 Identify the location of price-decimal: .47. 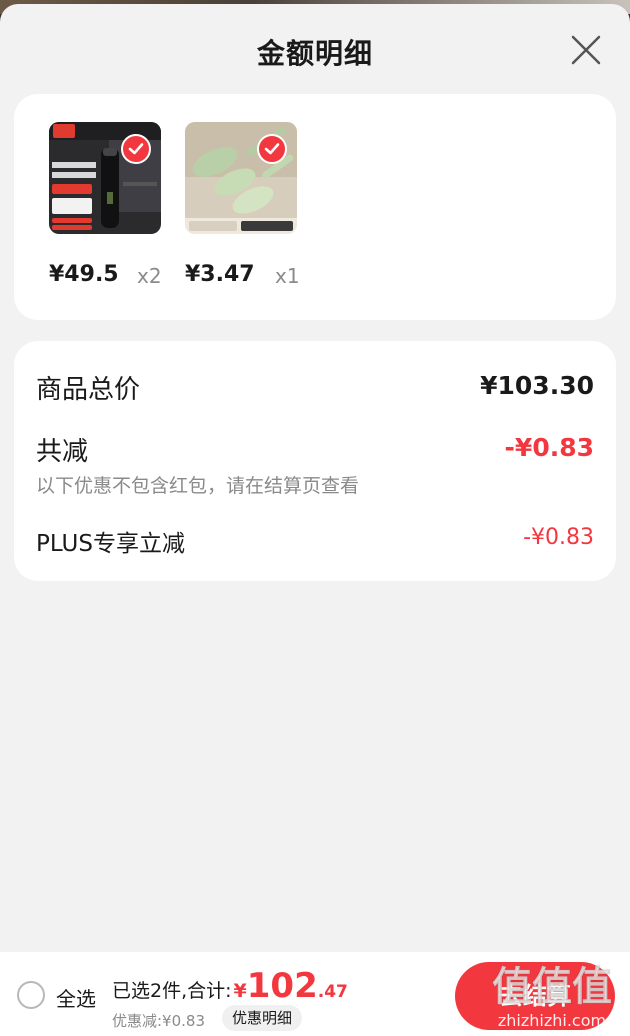
(235, 274).